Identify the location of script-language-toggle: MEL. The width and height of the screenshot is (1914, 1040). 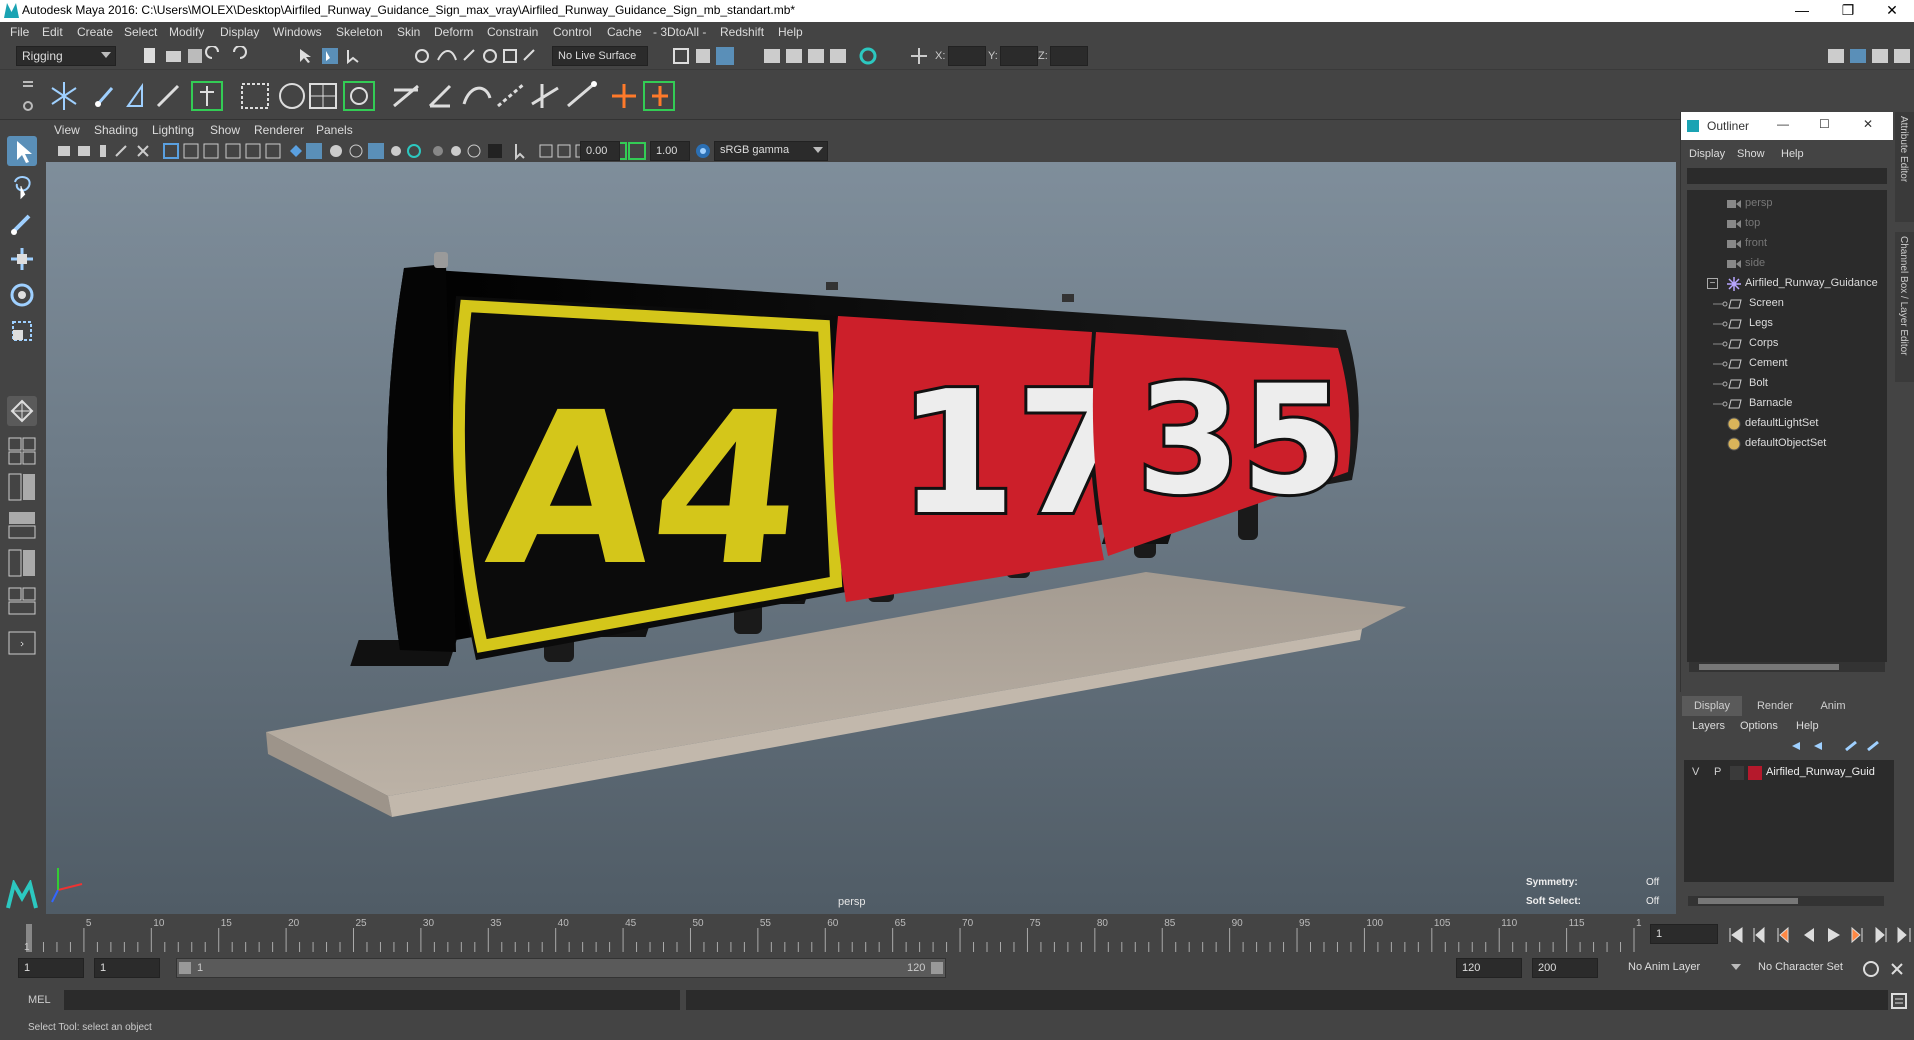
(39, 1000).